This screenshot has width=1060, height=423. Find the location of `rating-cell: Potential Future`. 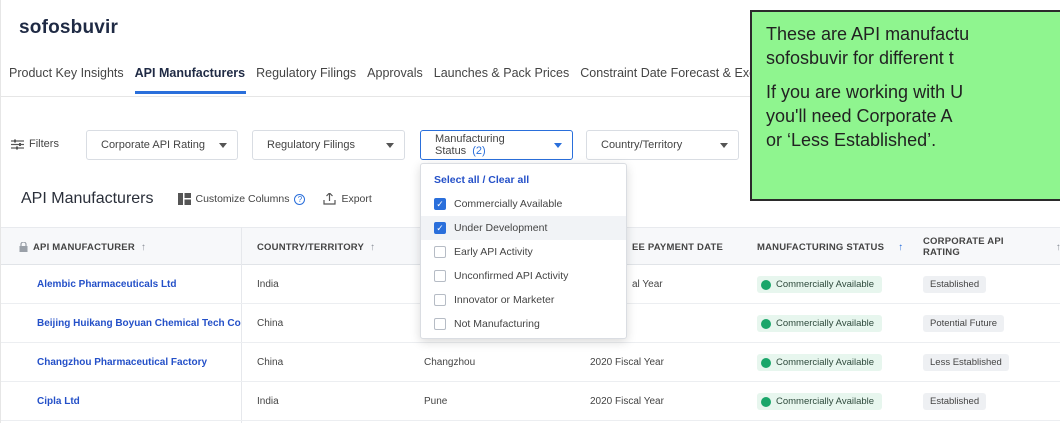

rating-cell: Potential Future is located at coordinates (964, 323).